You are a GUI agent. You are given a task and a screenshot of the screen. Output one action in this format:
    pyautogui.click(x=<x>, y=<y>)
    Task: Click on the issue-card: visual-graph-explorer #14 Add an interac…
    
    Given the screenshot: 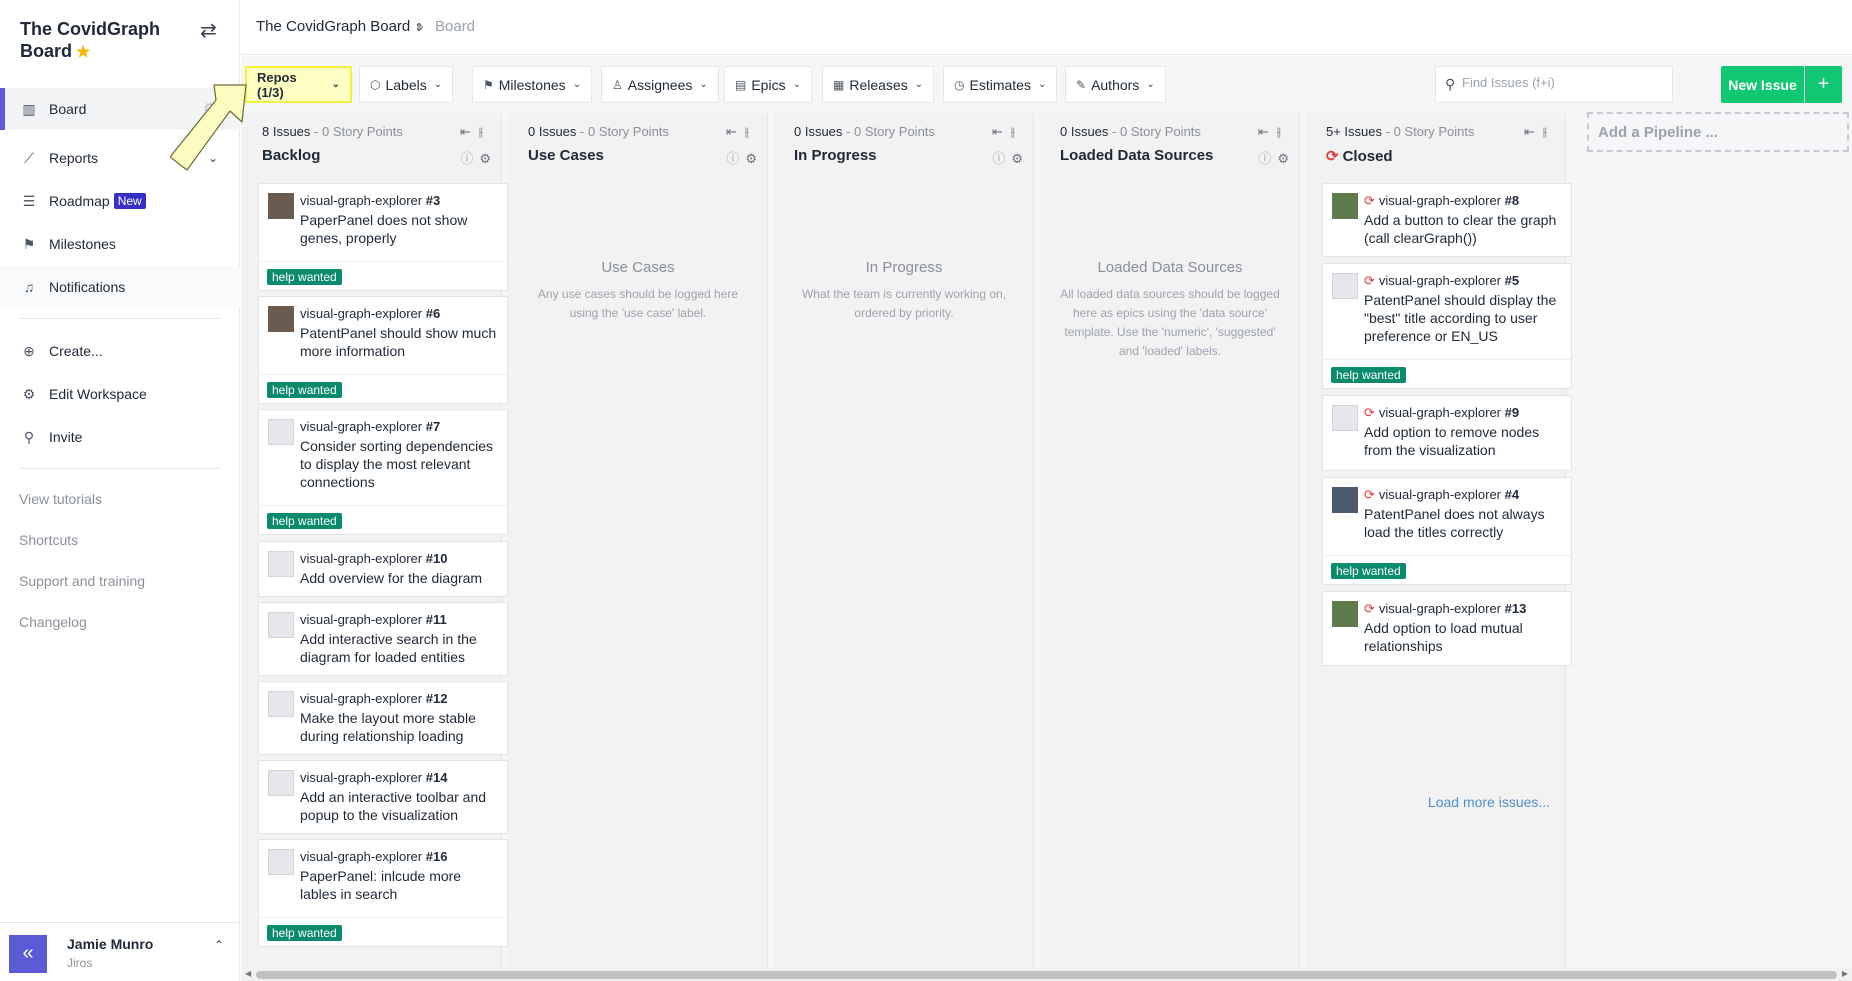 What is the action you would take?
    pyautogui.click(x=383, y=797)
    